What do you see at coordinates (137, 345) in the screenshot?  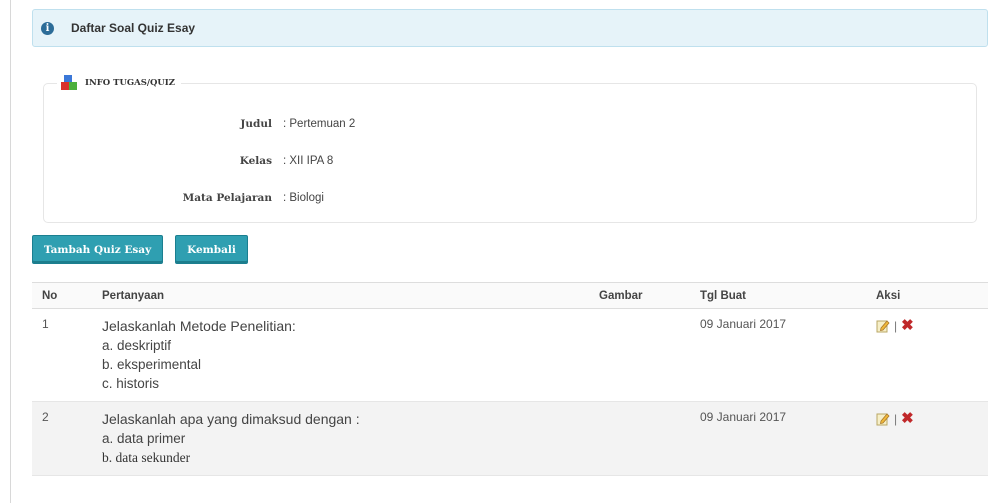 I see `question-option: a. deskriptif` at bounding box center [137, 345].